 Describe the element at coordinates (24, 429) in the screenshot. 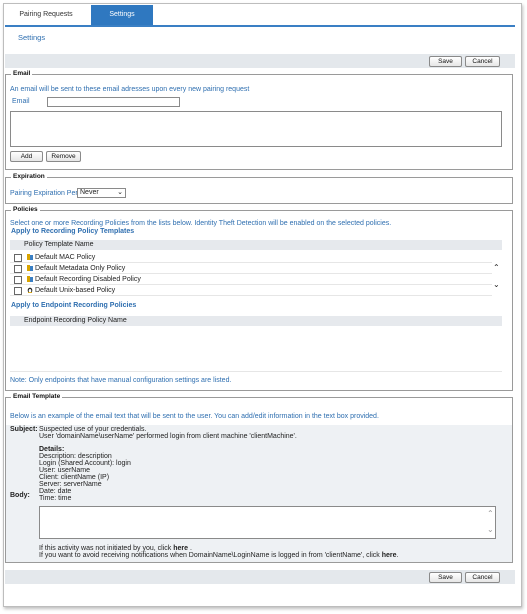

I see `subject-label: Subject:` at that location.